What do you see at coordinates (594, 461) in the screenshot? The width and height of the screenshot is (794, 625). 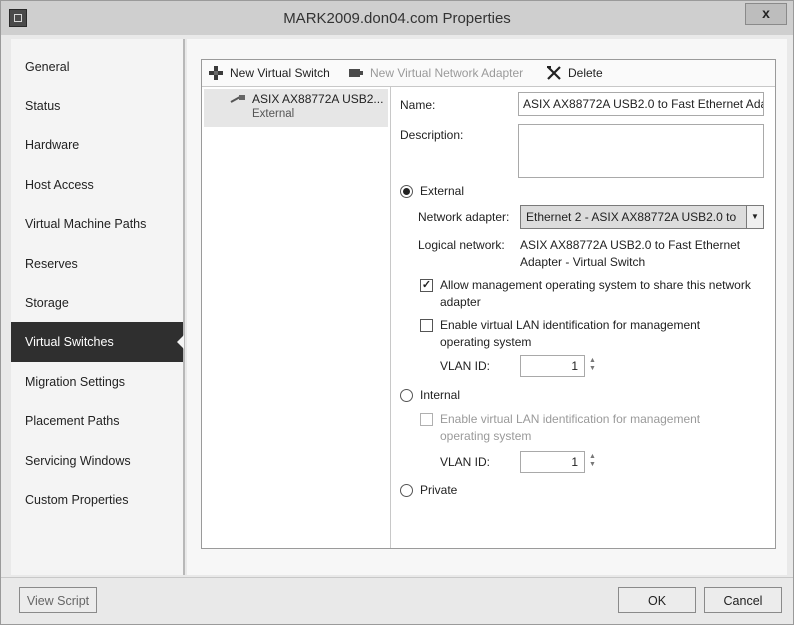 I see `internal-vlan-id-spinner-icon: ▲ ▼` at bounding box center [594, 461].